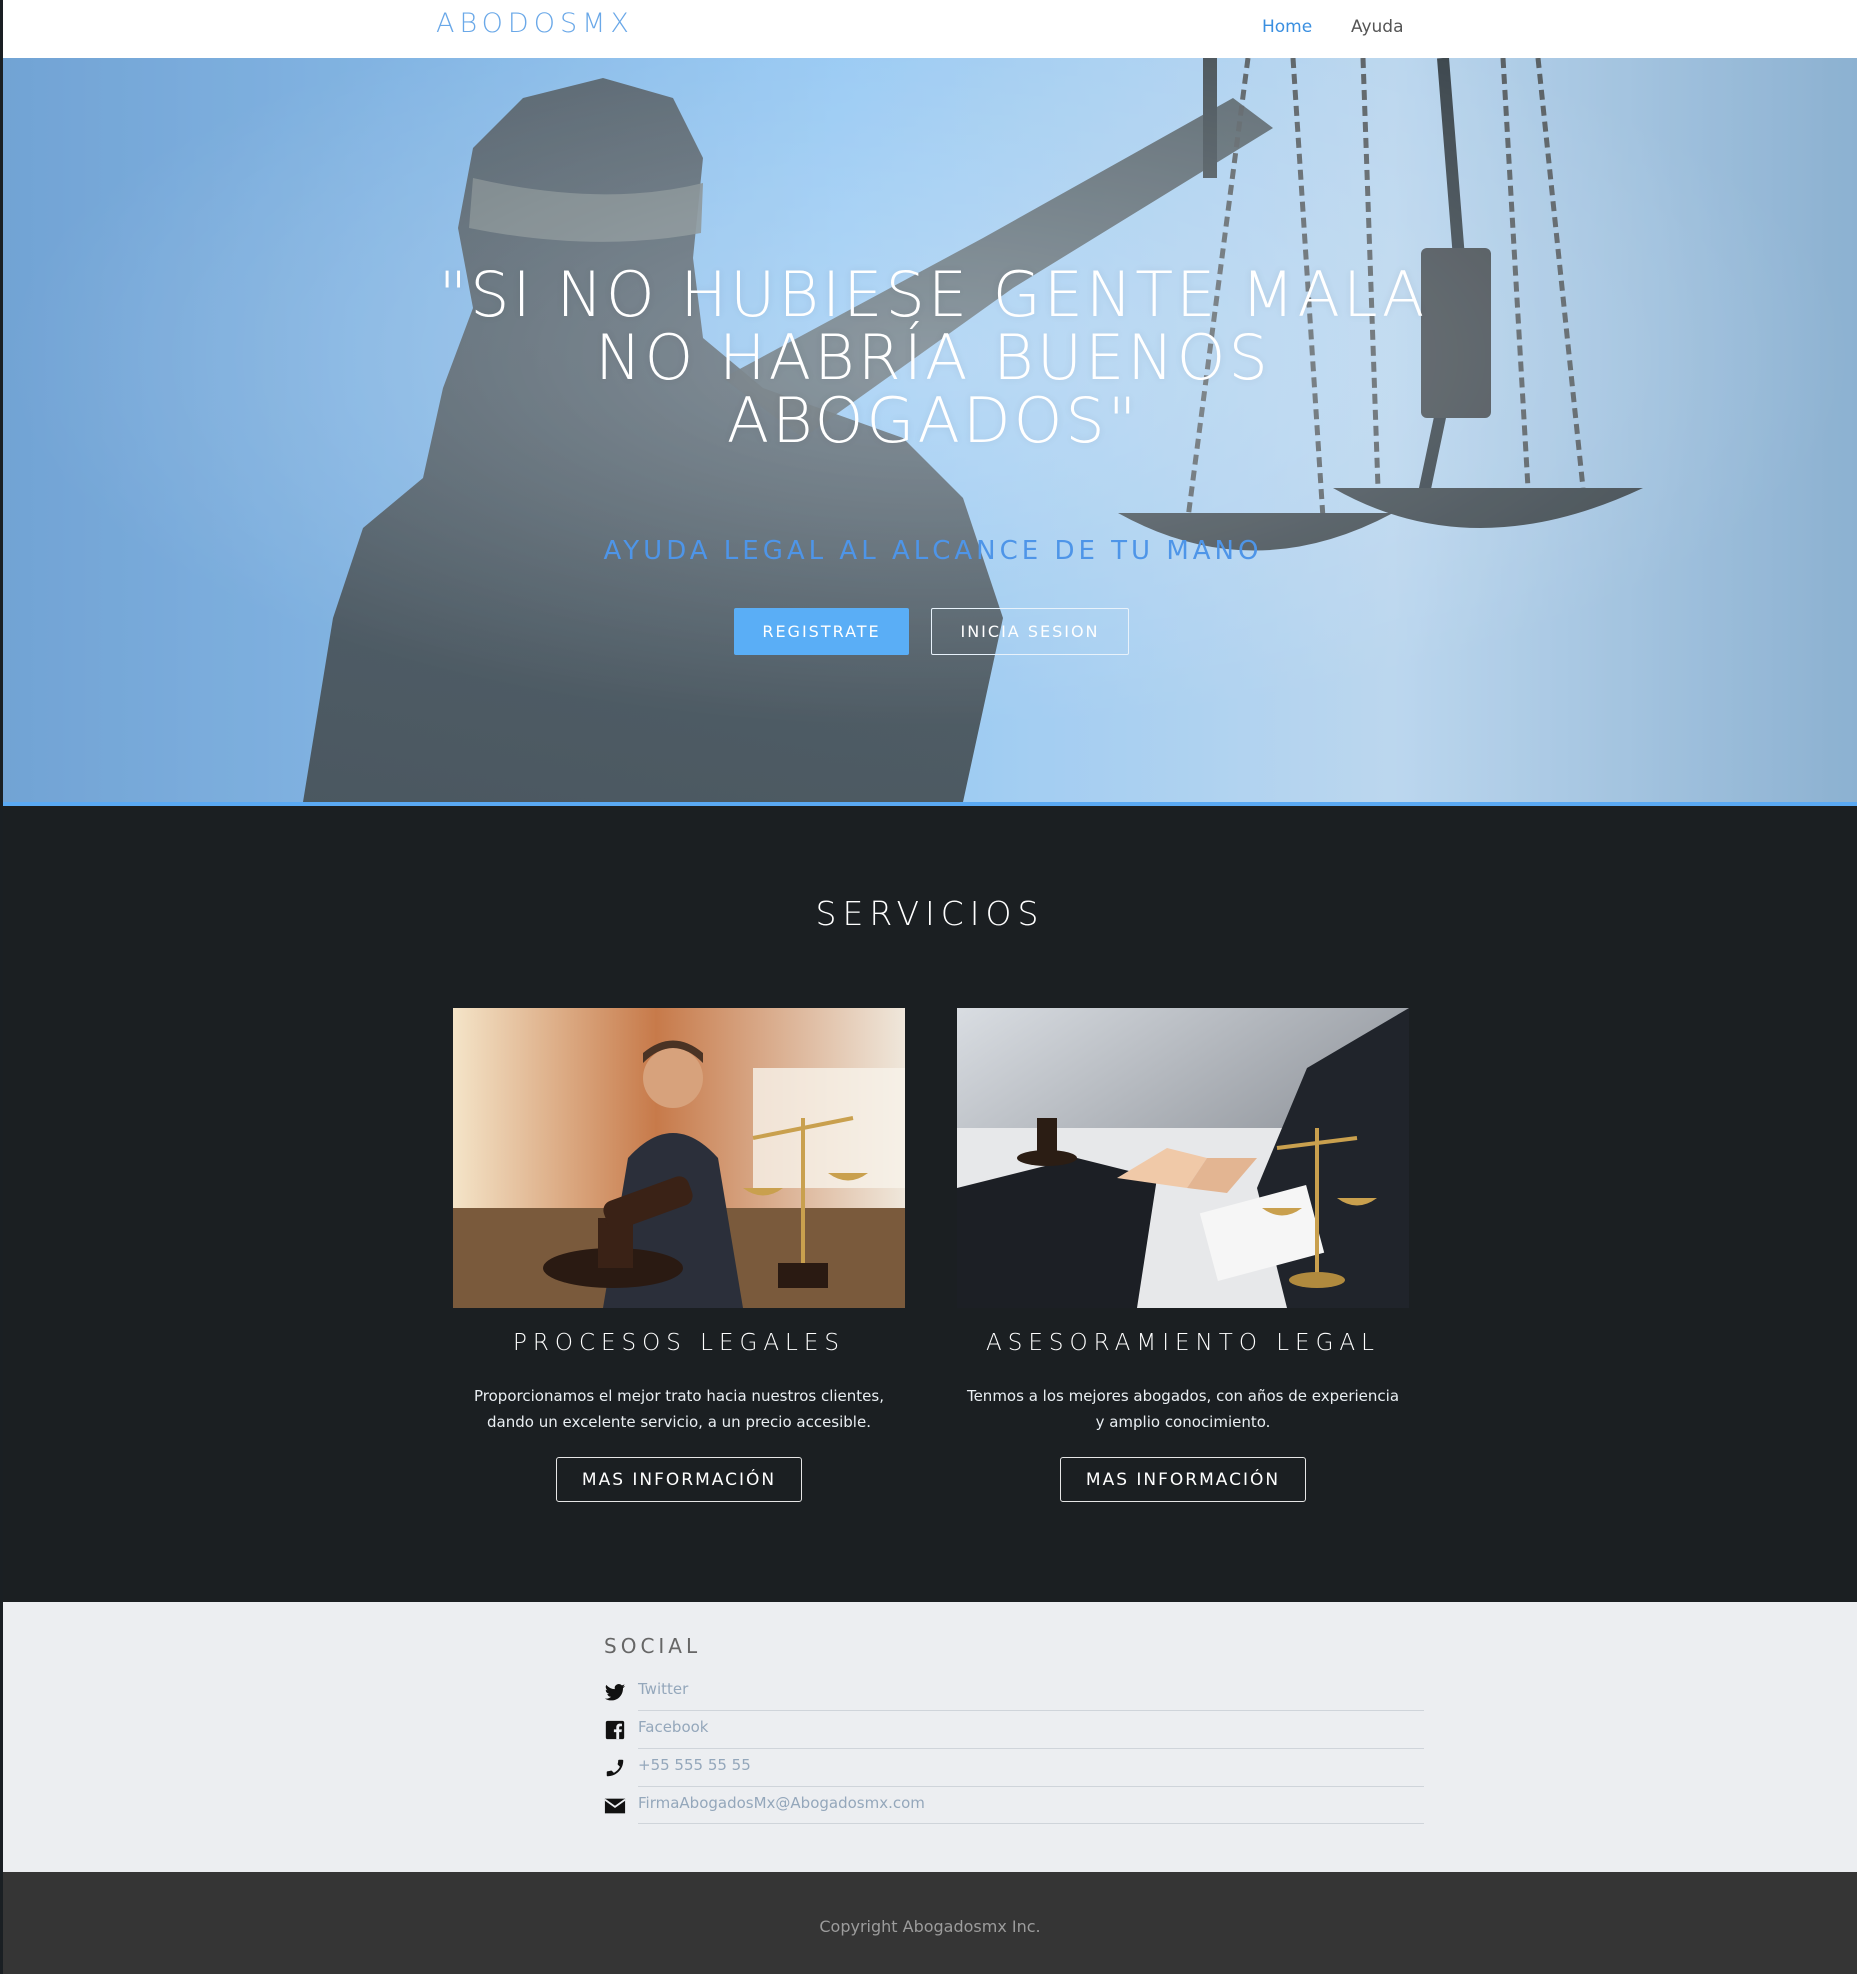 This screenshot has width=1857, height=1974. What do you see at coordinates (694, 1765) in the screenshot?
I see `social-label: +55 555 55 55` at bounding box center [694, 1765].